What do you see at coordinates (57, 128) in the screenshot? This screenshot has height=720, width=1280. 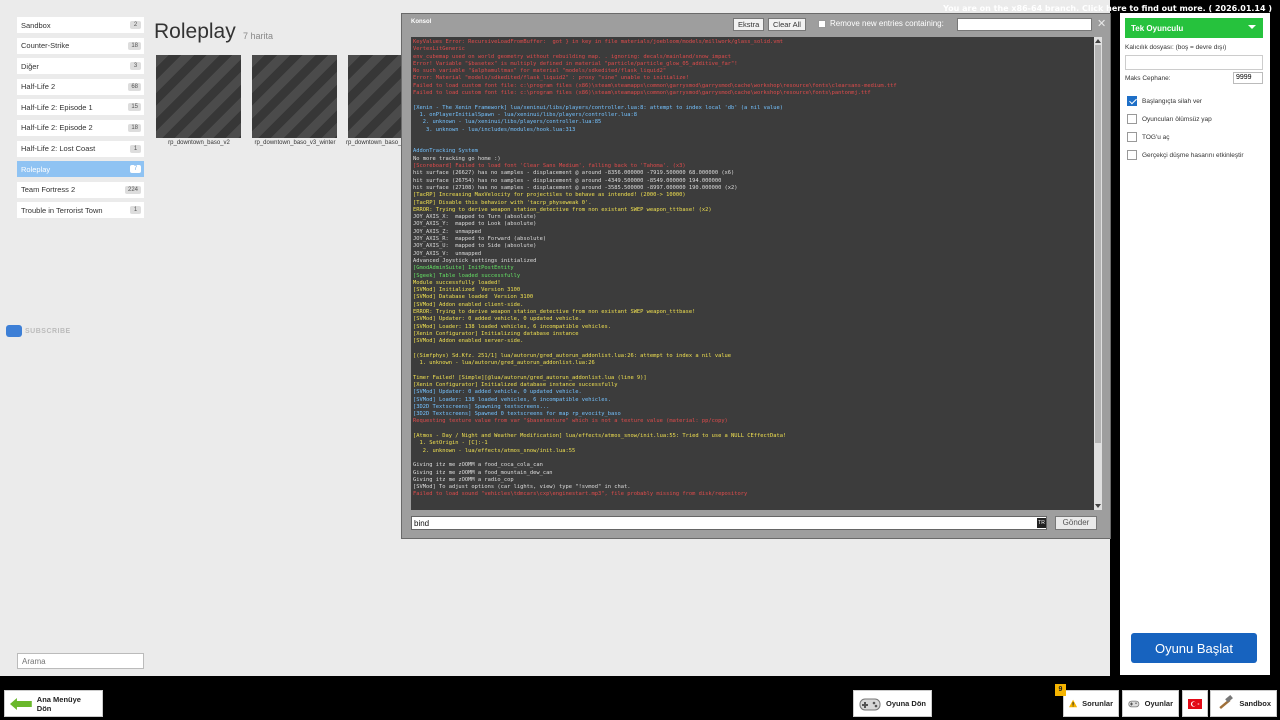 I see `category-label: Half-Life 2: Episode 2` at bounding box center [57, 128].